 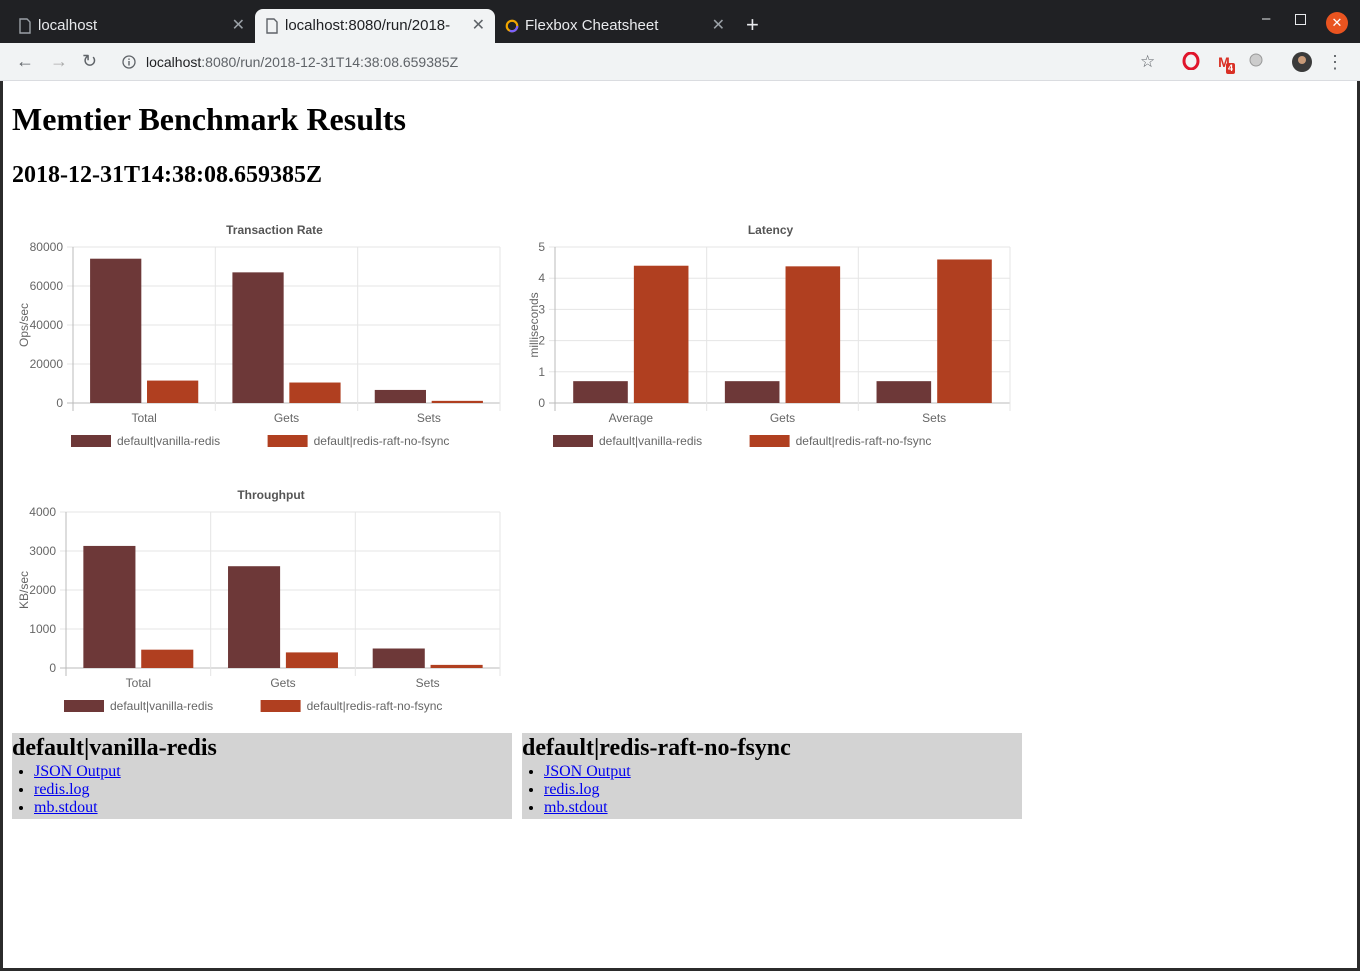 What do you see at coordinates (42, 629) in the screenshot?
I see `y-tick-label: 1000` at bounding box center [42, 629].